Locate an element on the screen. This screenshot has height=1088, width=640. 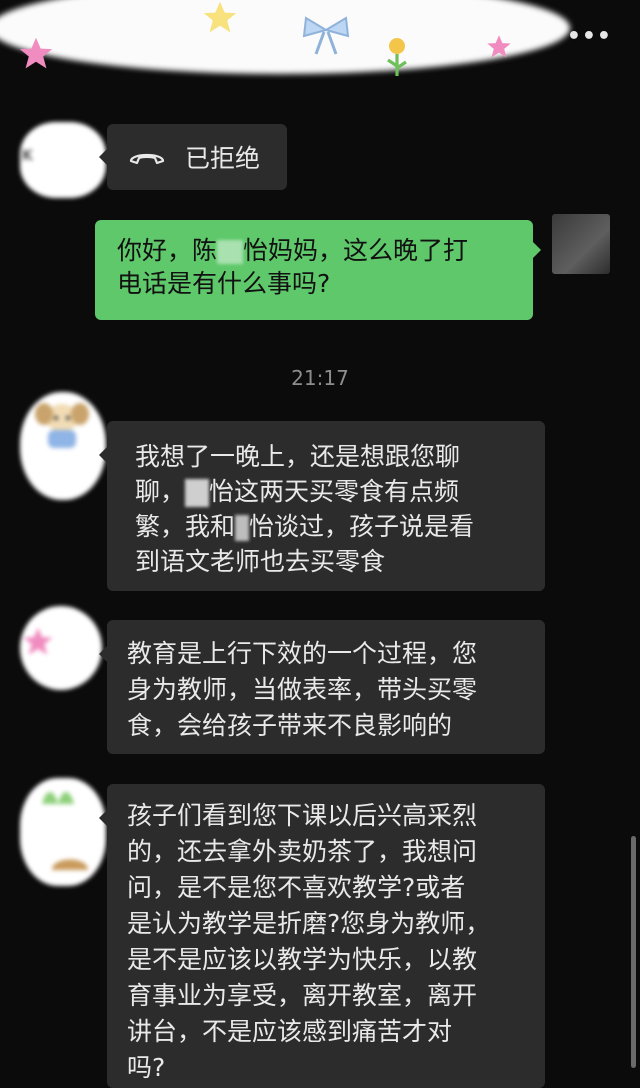
call-status-label: 已拒绝 is located at coordinates (223, 158).